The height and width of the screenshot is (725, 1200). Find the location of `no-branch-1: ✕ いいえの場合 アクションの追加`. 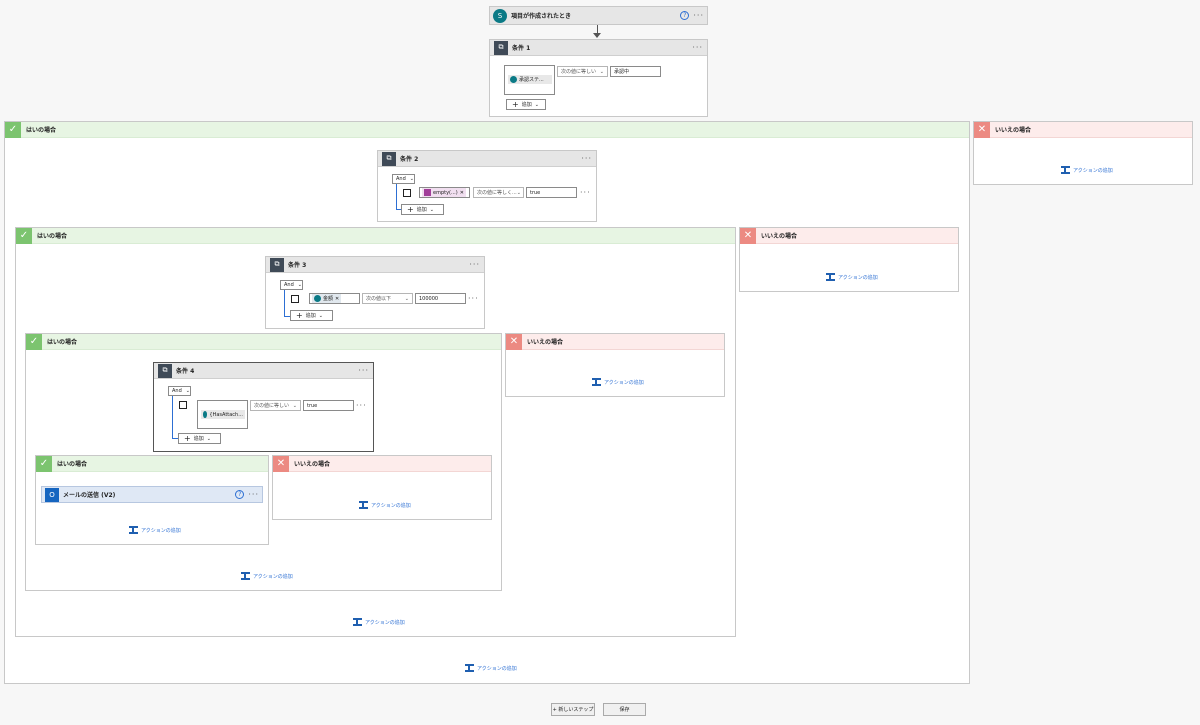

no-branch-1: ✕ いいえの場合 アクションの追加 is located at coordinates (1083, 153).